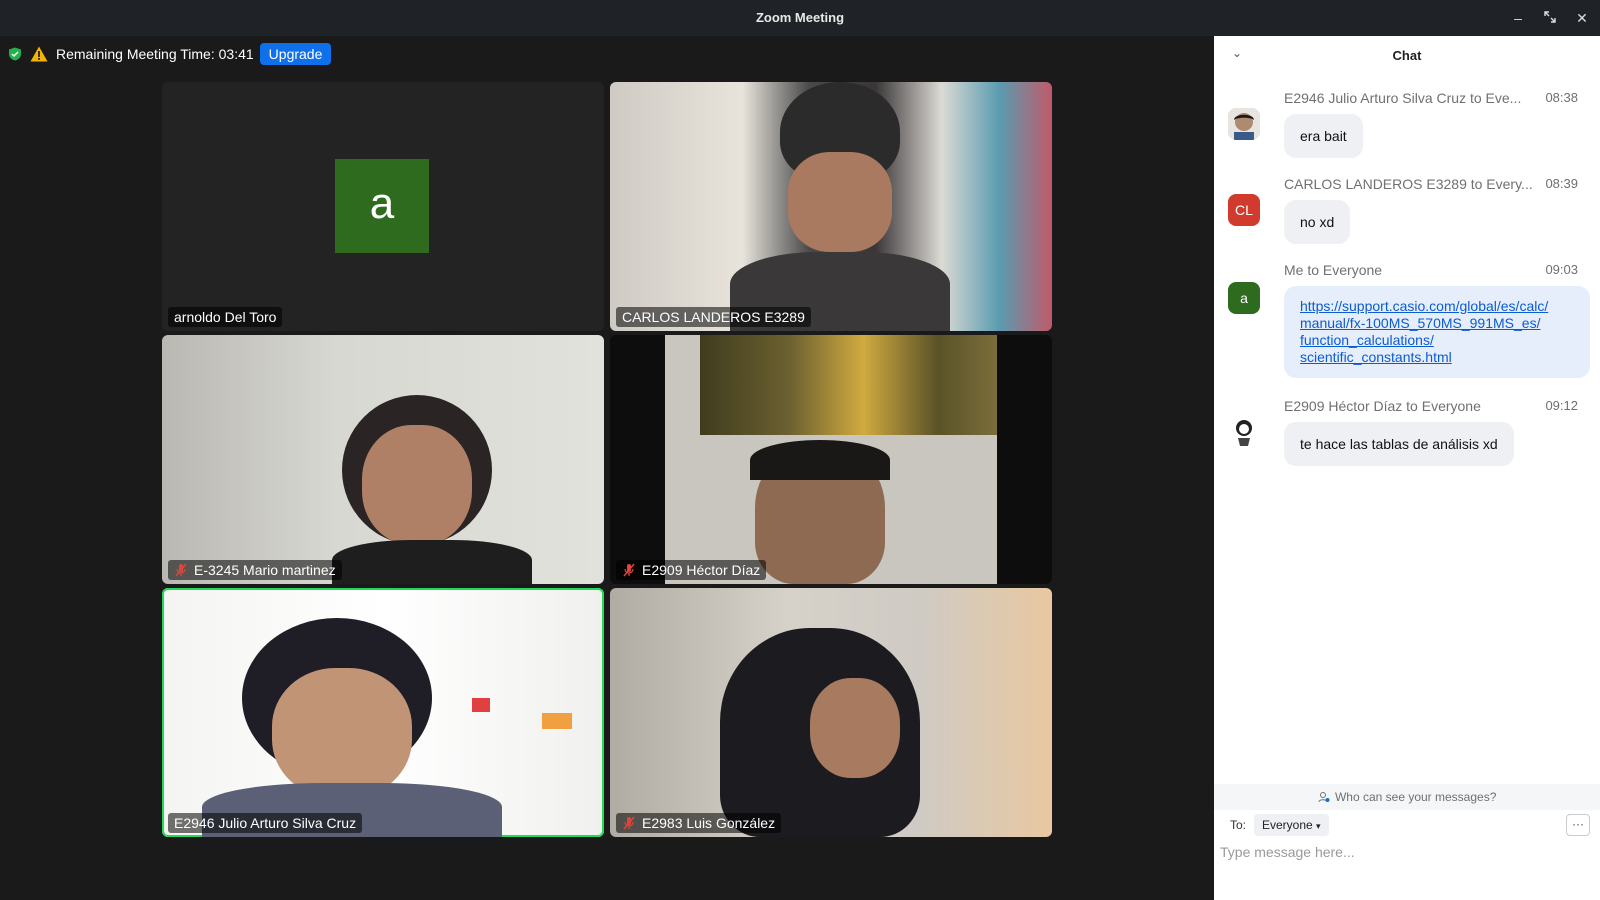  Describe the element at coordinates (1415, 797) in the screenshot. I see `who-can-see-label: Who can see your messages?` at that location.